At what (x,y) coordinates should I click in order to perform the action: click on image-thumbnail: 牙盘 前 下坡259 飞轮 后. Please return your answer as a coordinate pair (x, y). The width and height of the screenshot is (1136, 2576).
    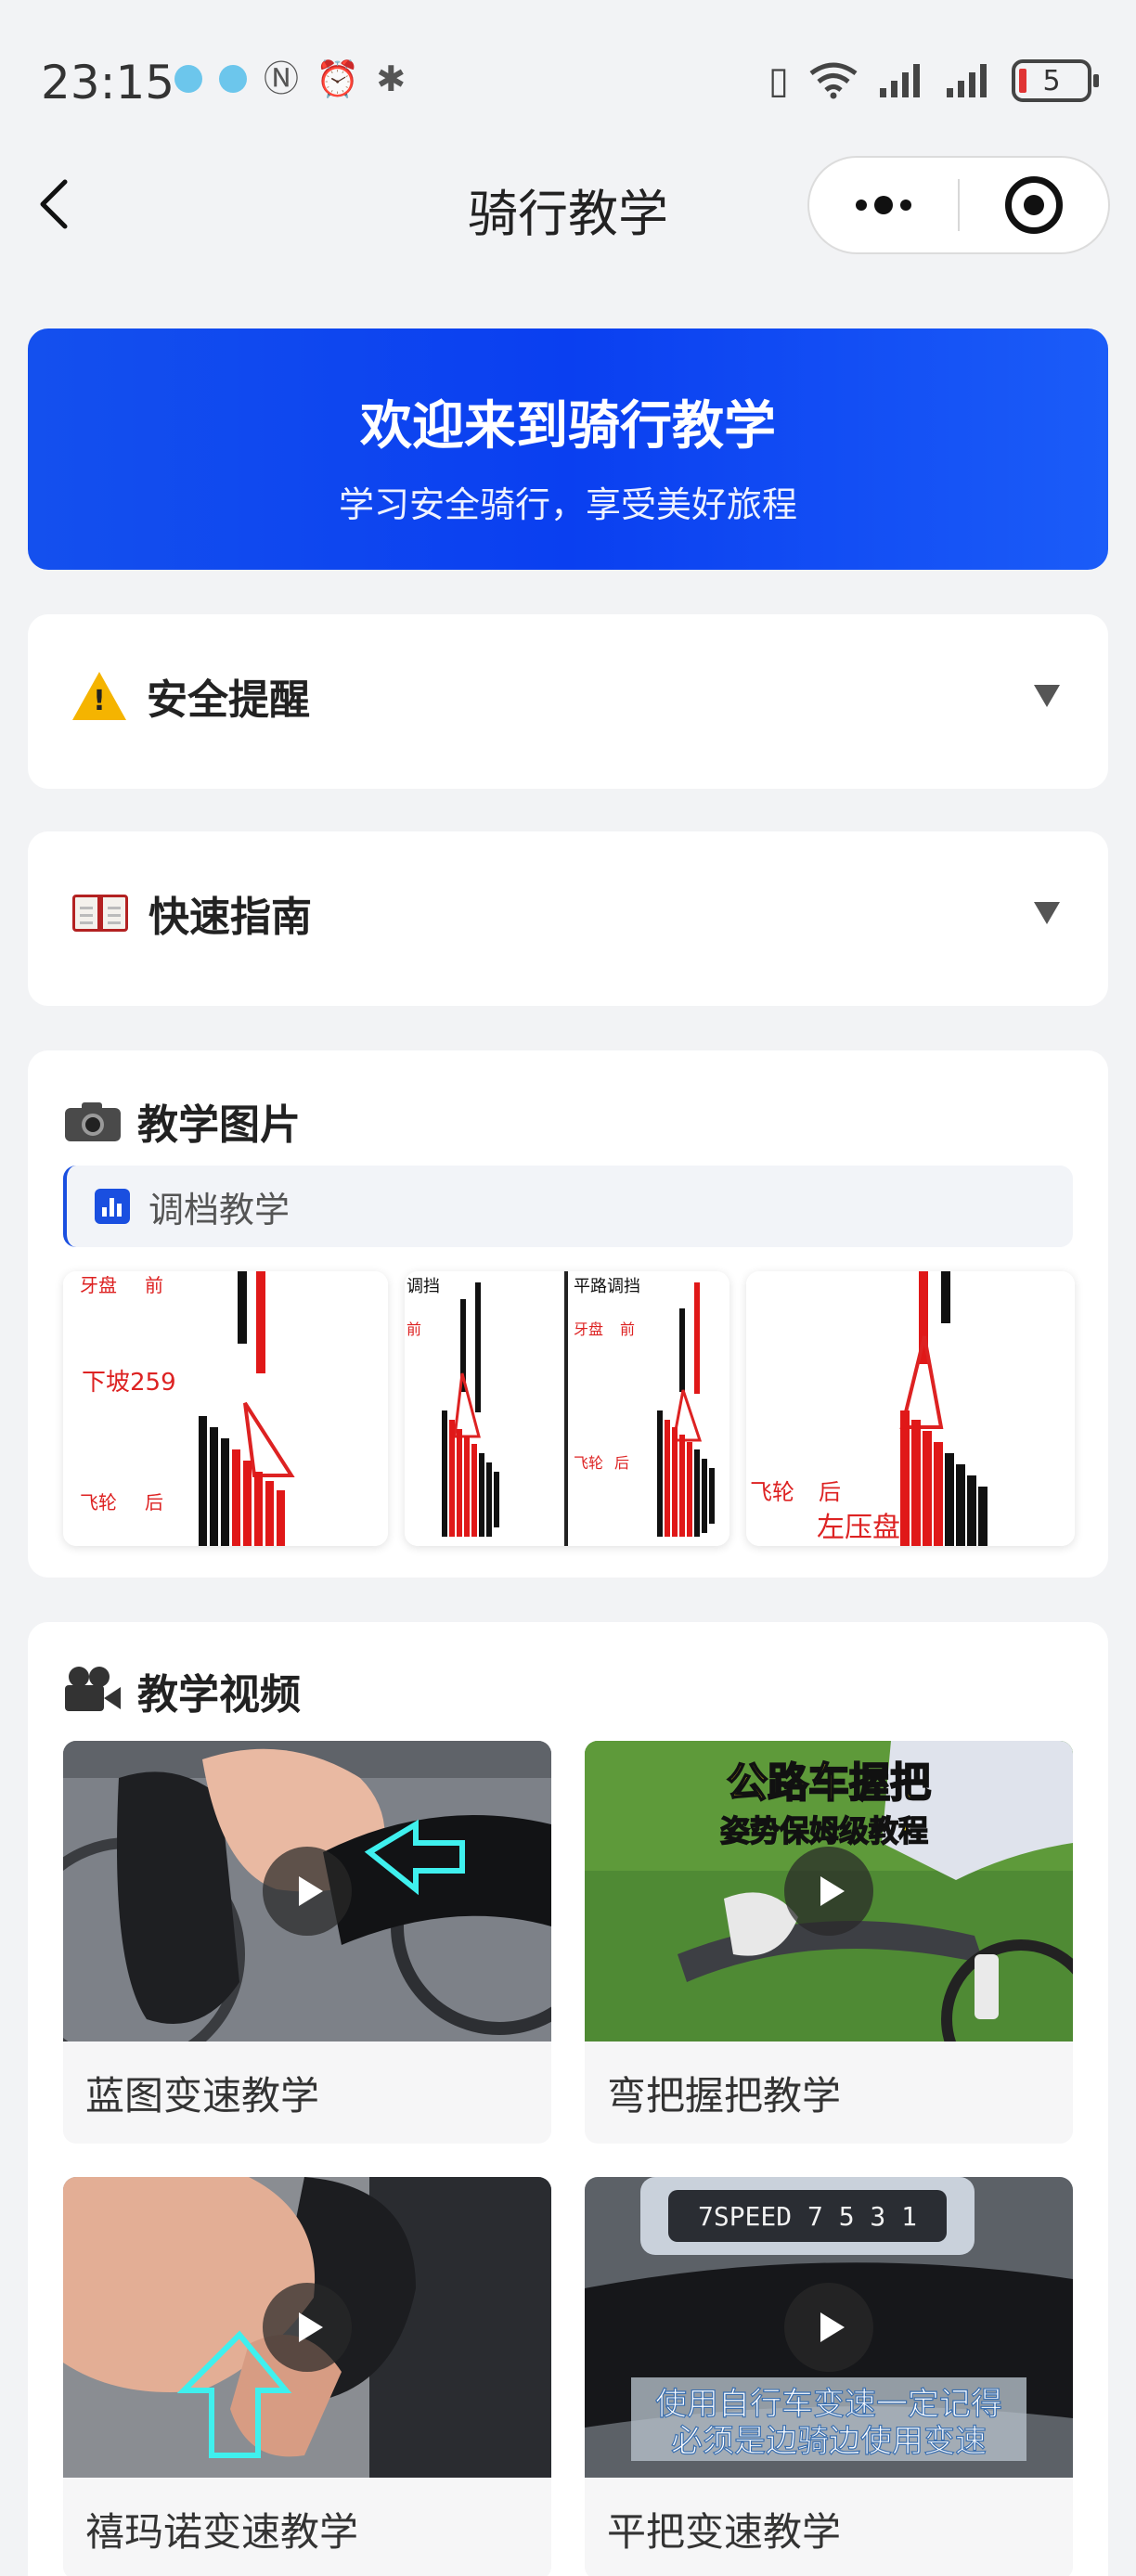
    Looking at the image, I should click on (225, 1409).